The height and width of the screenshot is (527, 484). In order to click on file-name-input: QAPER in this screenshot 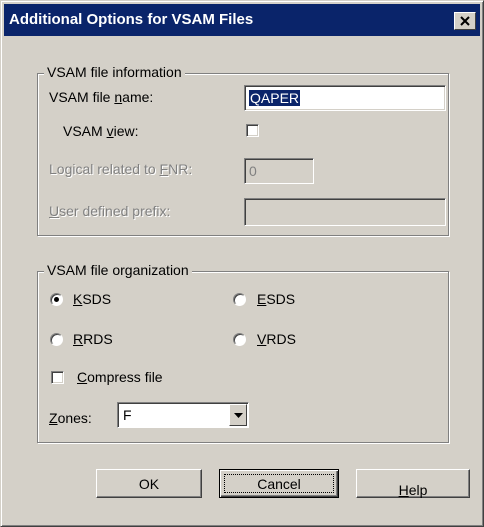, I will do `click(345, 98)`.